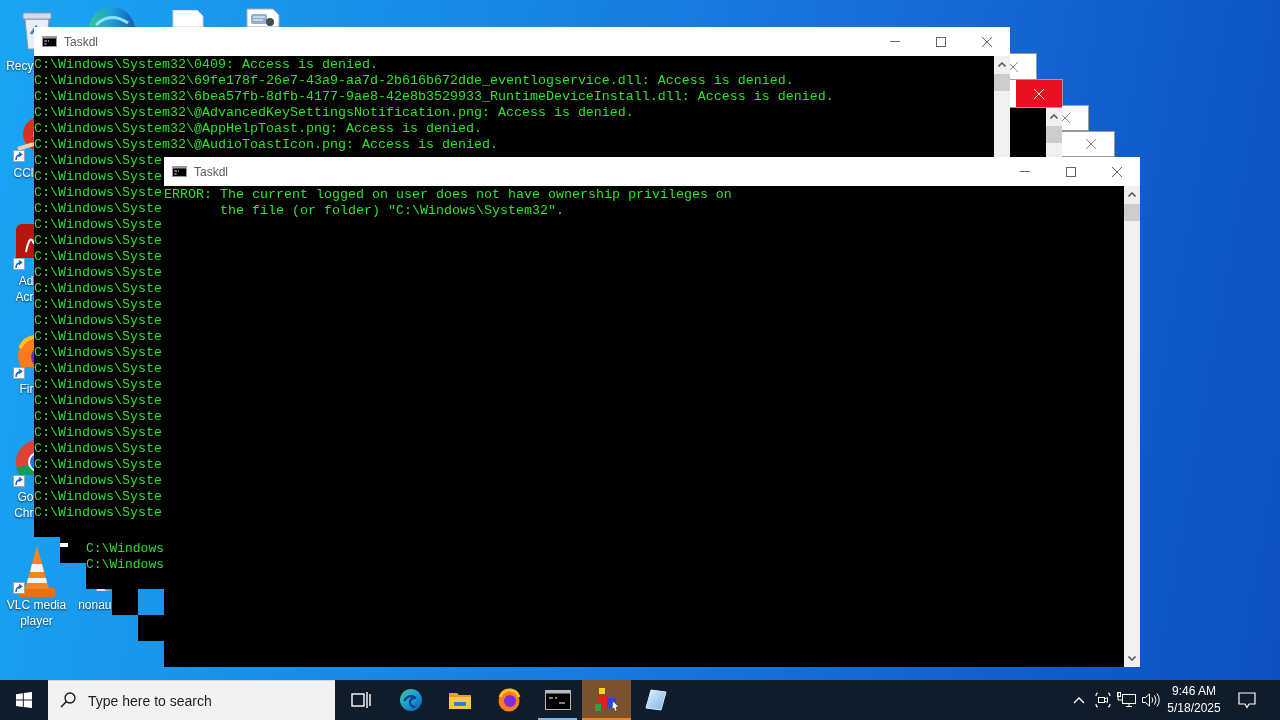 The image size is (1280, 720). What do you see at coordinates (24, 297) in the screenshot?
I see `icon-label: Acr` at bounding box center [24, 297].